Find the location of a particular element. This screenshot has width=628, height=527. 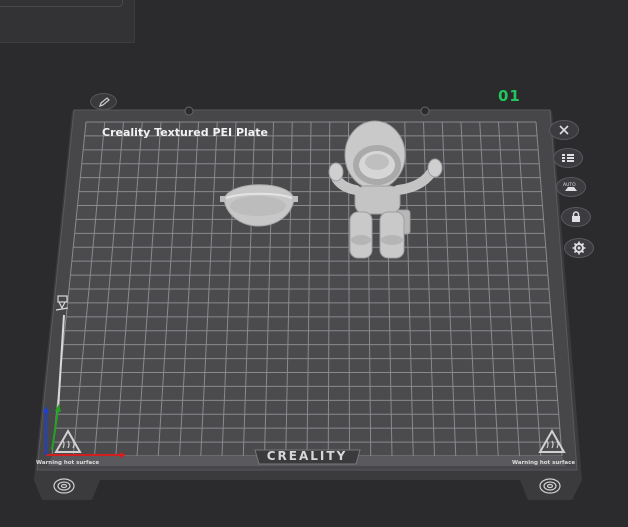

lock-plate-button is located at coordinates (576, 217).